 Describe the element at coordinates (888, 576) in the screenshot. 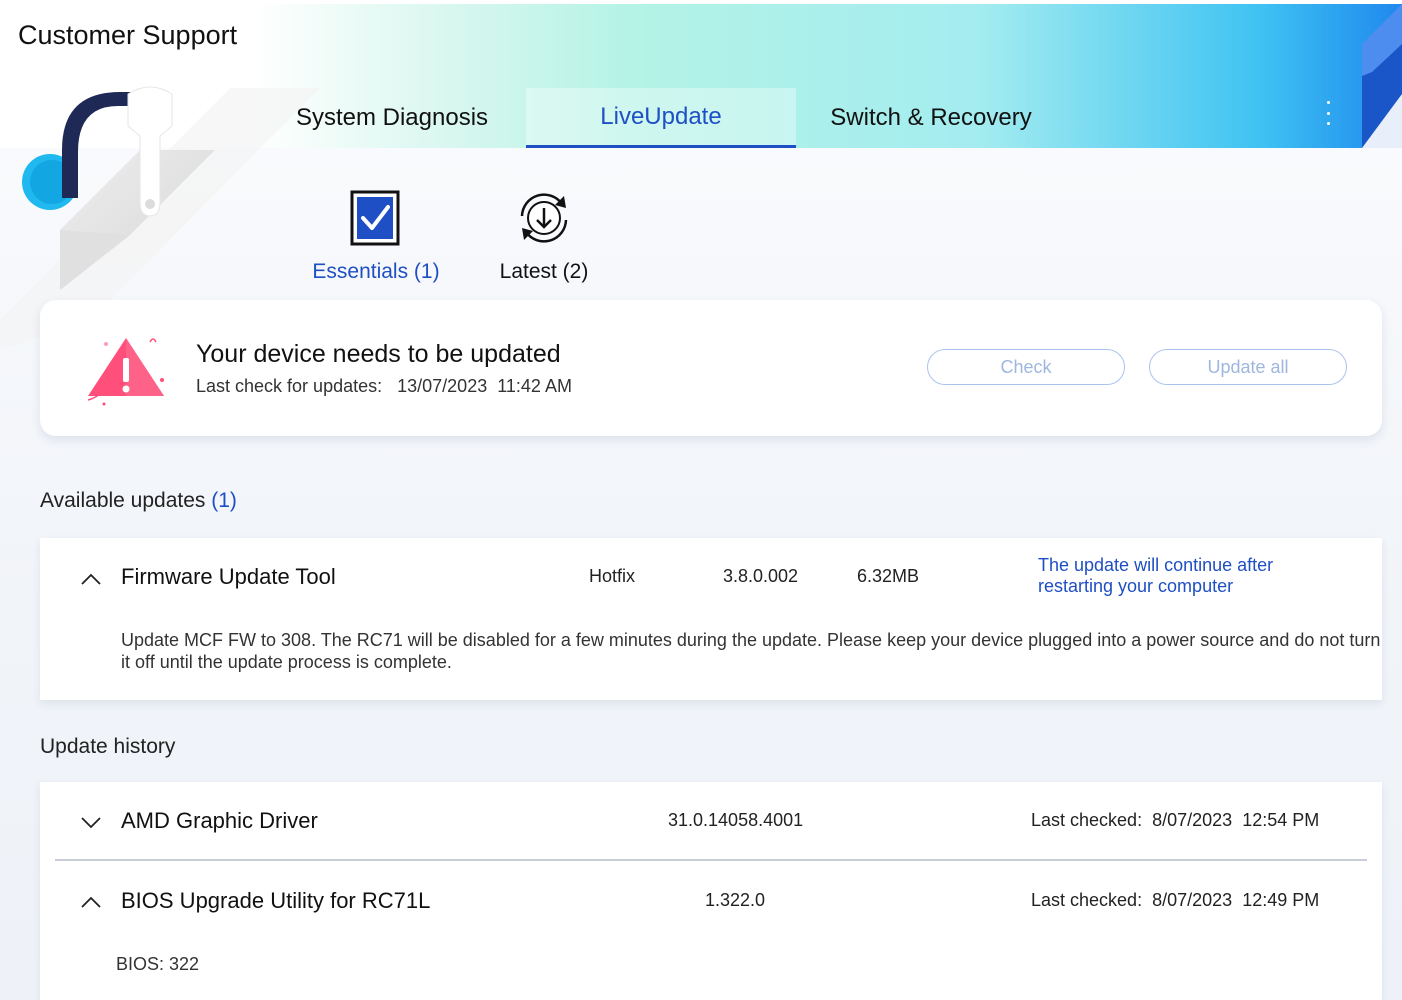

I see `update-size: 6.32MB` at that location.